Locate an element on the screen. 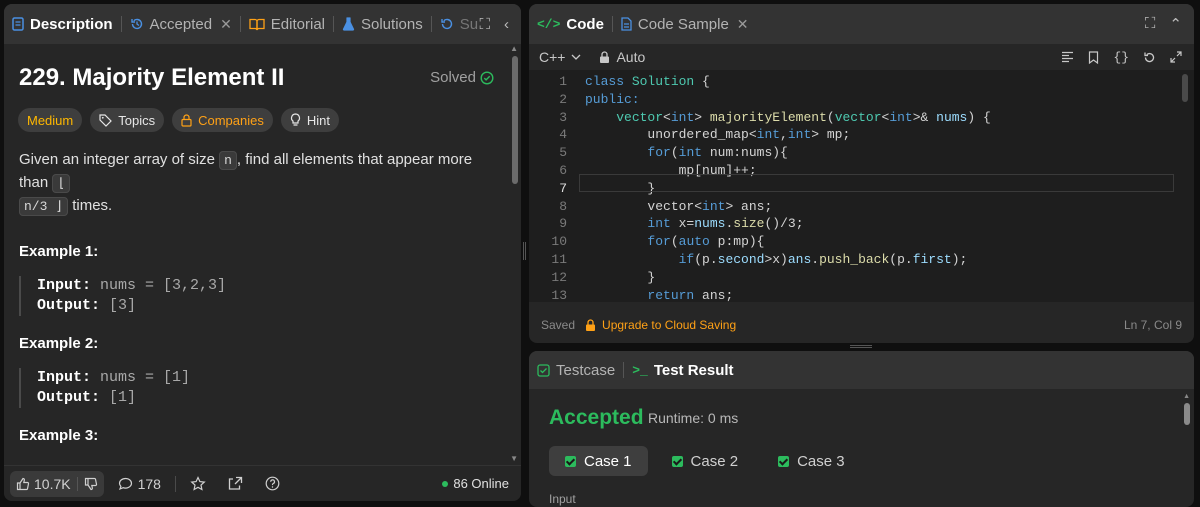  tab-testcase: Testcase is located at coordinates (576, 370).